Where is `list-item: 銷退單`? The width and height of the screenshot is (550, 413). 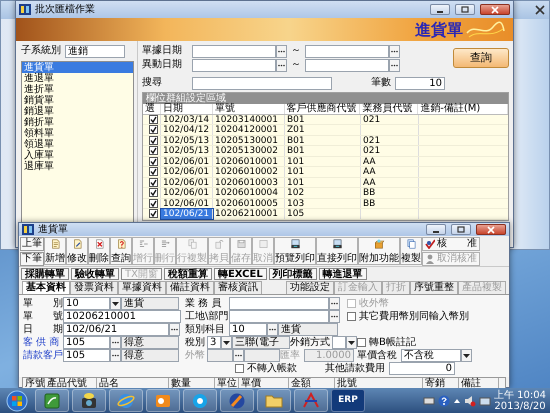
list-item: 銷退單 is located at coordinates (77, 111).